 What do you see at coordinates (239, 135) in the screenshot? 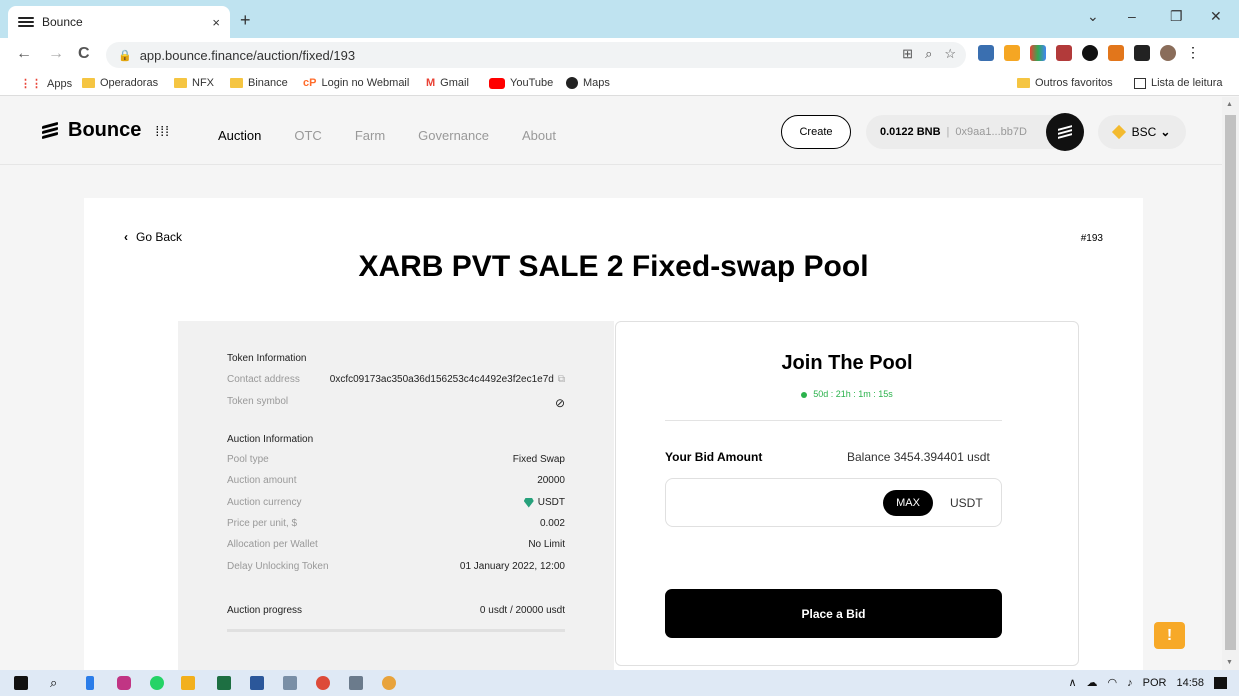
I see `nav-auction: Auction` at bounding box center [239, 135].